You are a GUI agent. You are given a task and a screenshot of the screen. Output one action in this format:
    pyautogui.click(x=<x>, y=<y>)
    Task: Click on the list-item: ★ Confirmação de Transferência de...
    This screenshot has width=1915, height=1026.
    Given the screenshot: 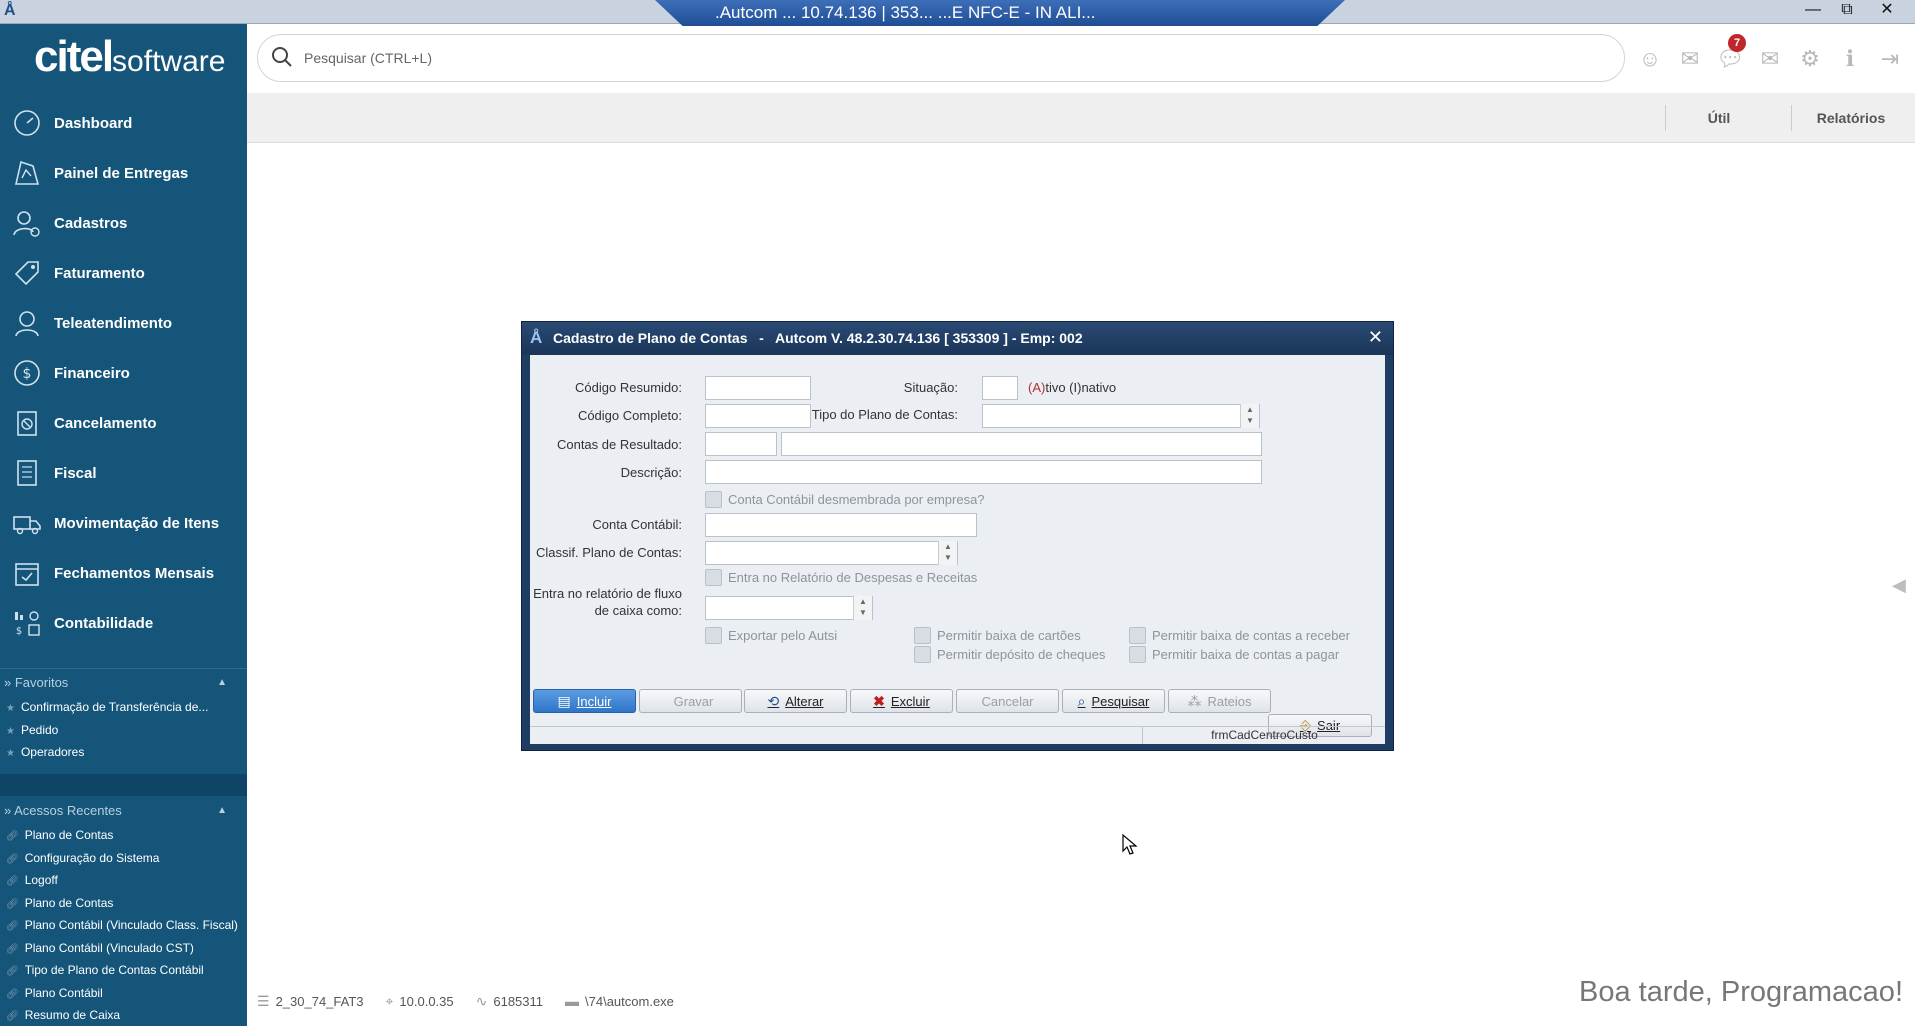 What is the action you would take?
    pyautogui.click(x=123, y=707)
    